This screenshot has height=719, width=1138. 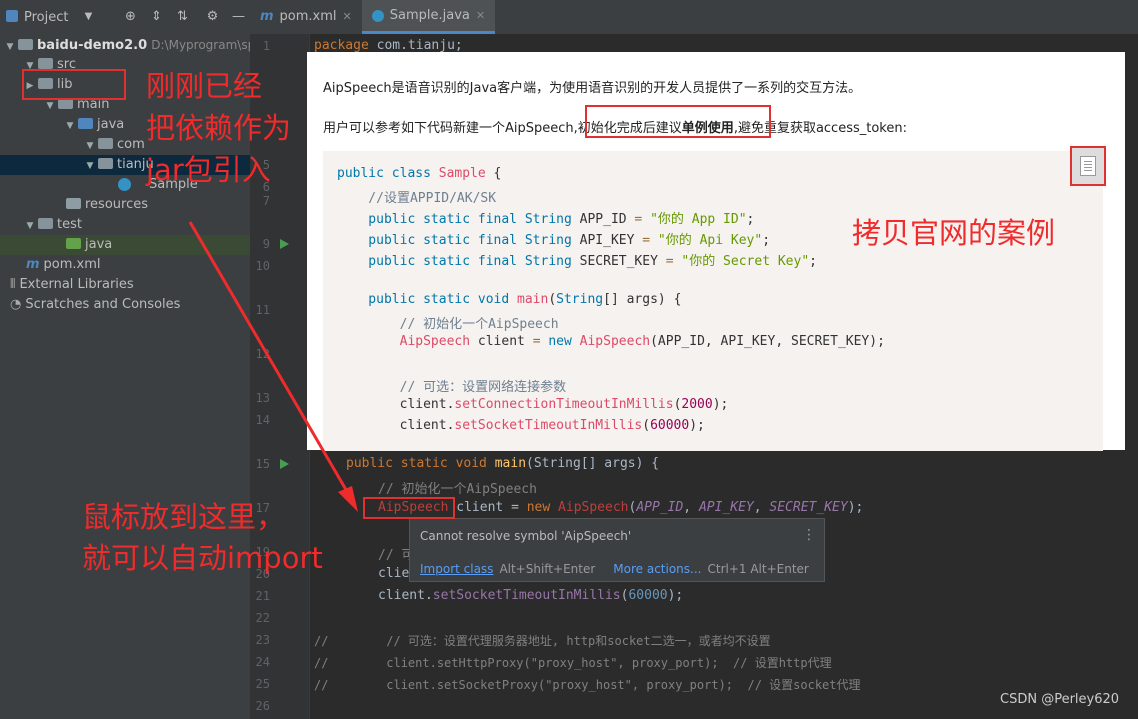 What do you see at coordinates (510, 463) in the screenshot?
I see `code-token: main` at bounding box center [510, 463].